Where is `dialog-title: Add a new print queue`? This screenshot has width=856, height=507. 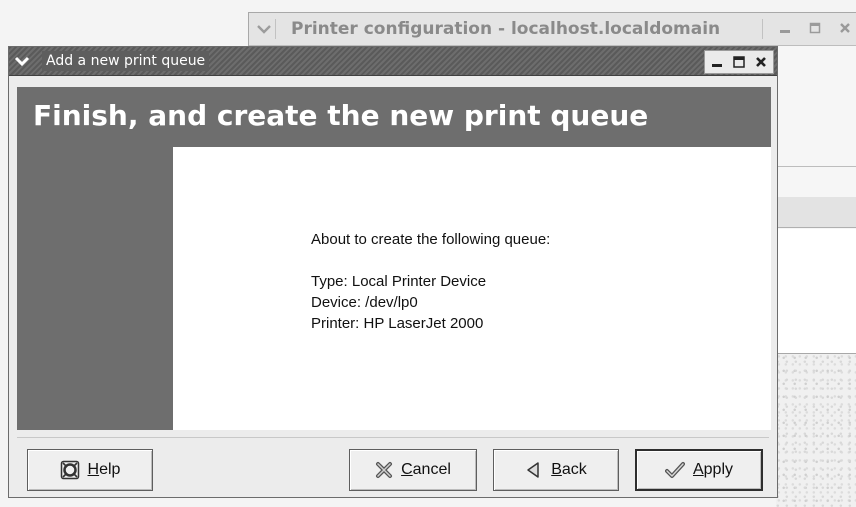 dialog-title: Add a new print queue is located at coordinates (126, 61).